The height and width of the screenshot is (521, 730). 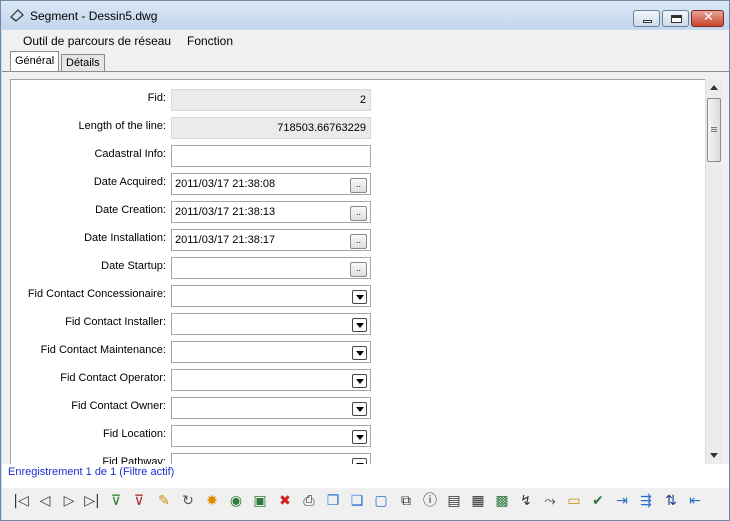 I want to click on check-icon: ✔, so click(x=598, y=501).